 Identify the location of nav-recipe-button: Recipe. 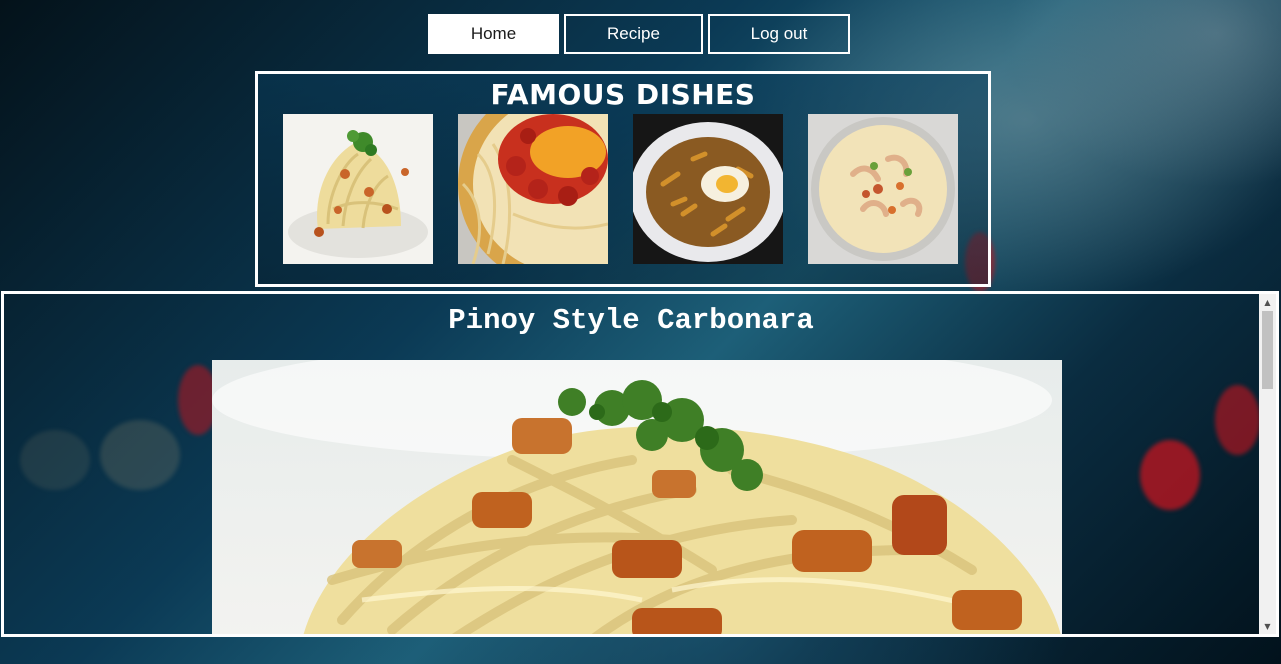
(633, 34).